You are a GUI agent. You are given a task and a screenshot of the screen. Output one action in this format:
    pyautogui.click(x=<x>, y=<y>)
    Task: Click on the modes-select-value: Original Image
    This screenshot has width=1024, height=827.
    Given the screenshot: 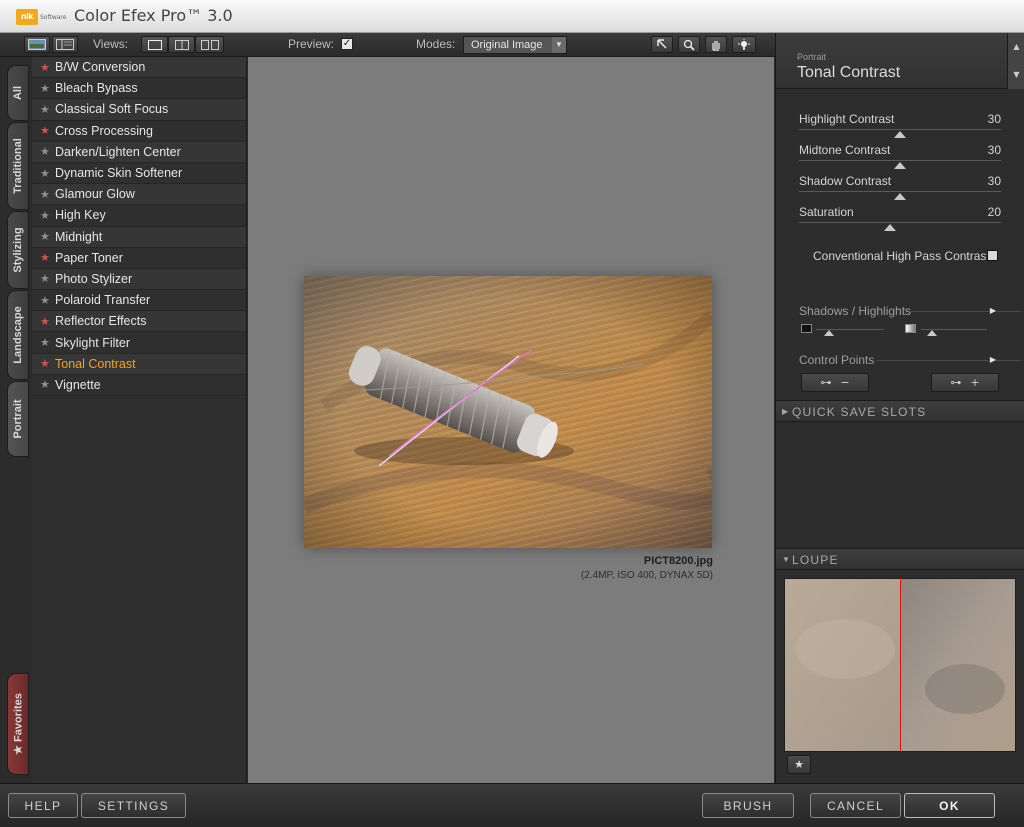 What is the action you would take?
    pyautogui.click(x=507, y=45)
    